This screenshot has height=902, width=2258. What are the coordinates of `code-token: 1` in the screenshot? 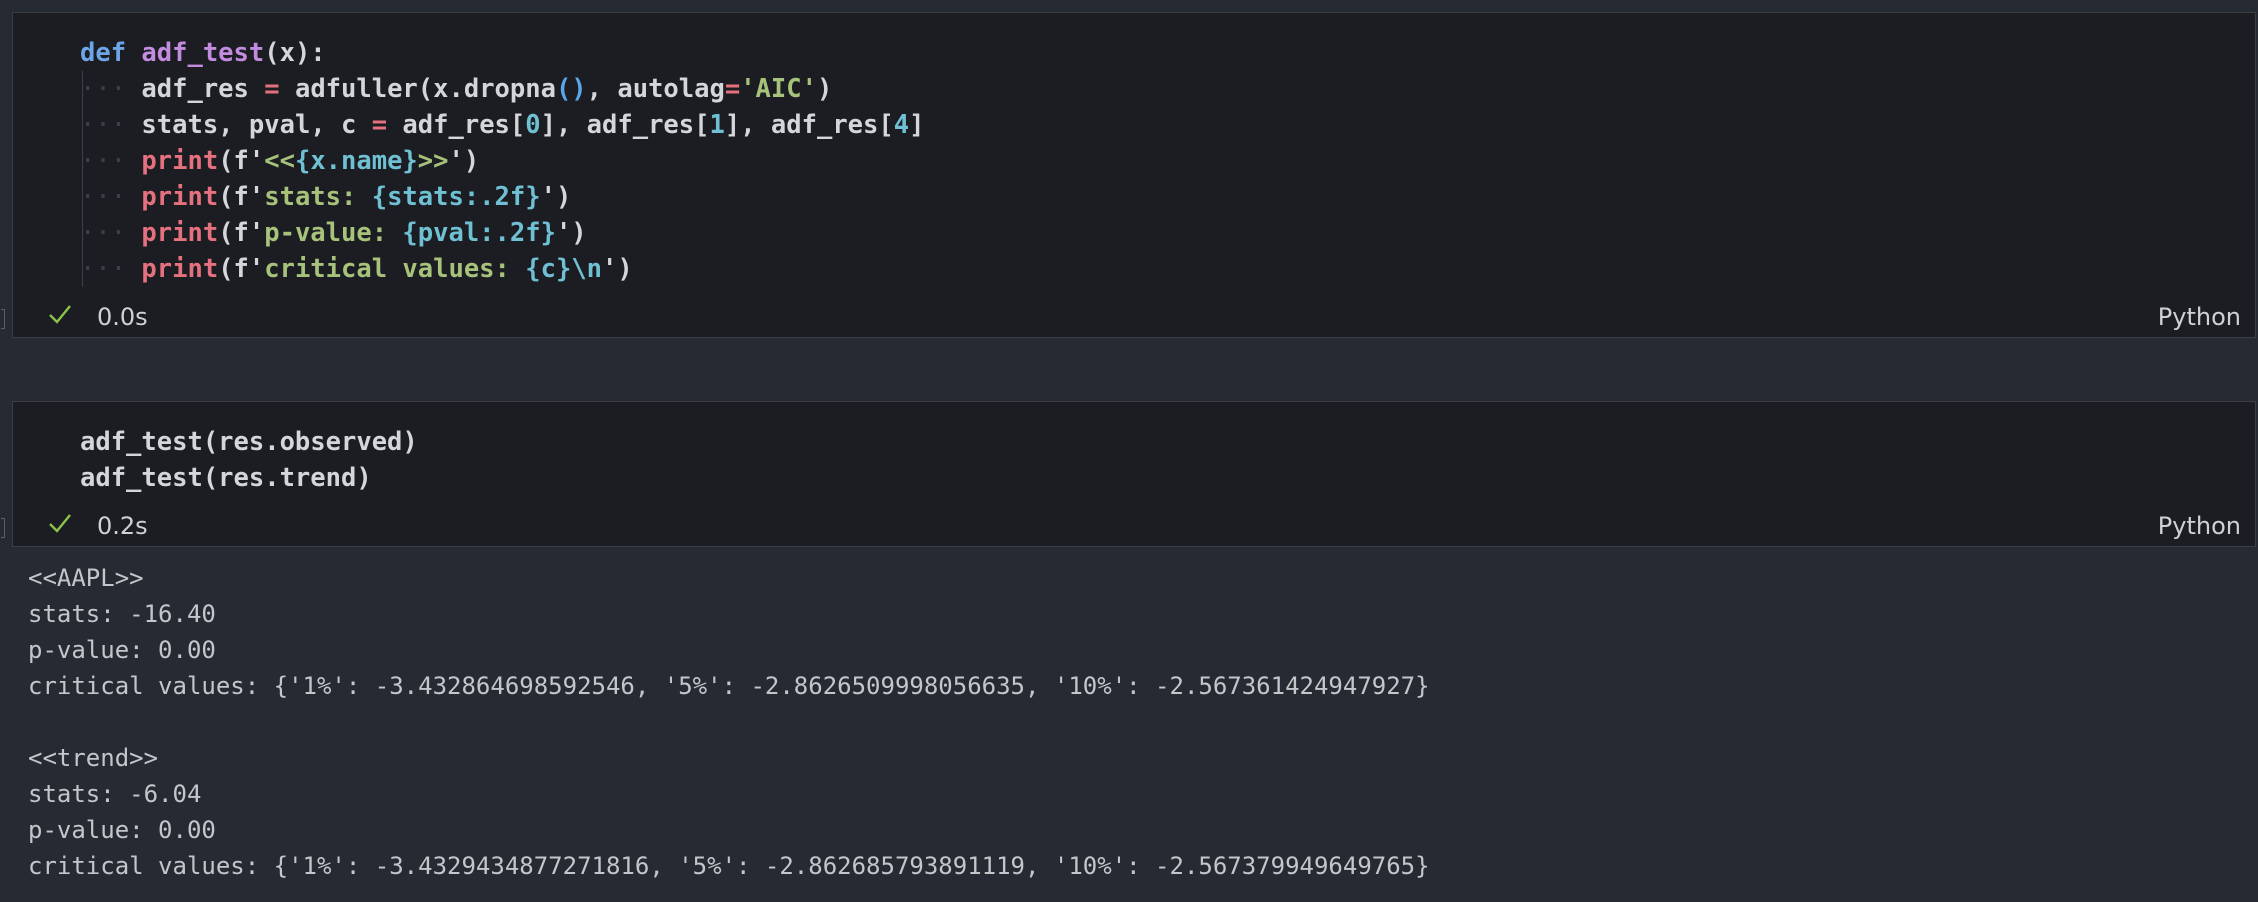 It's located at (717, 125).